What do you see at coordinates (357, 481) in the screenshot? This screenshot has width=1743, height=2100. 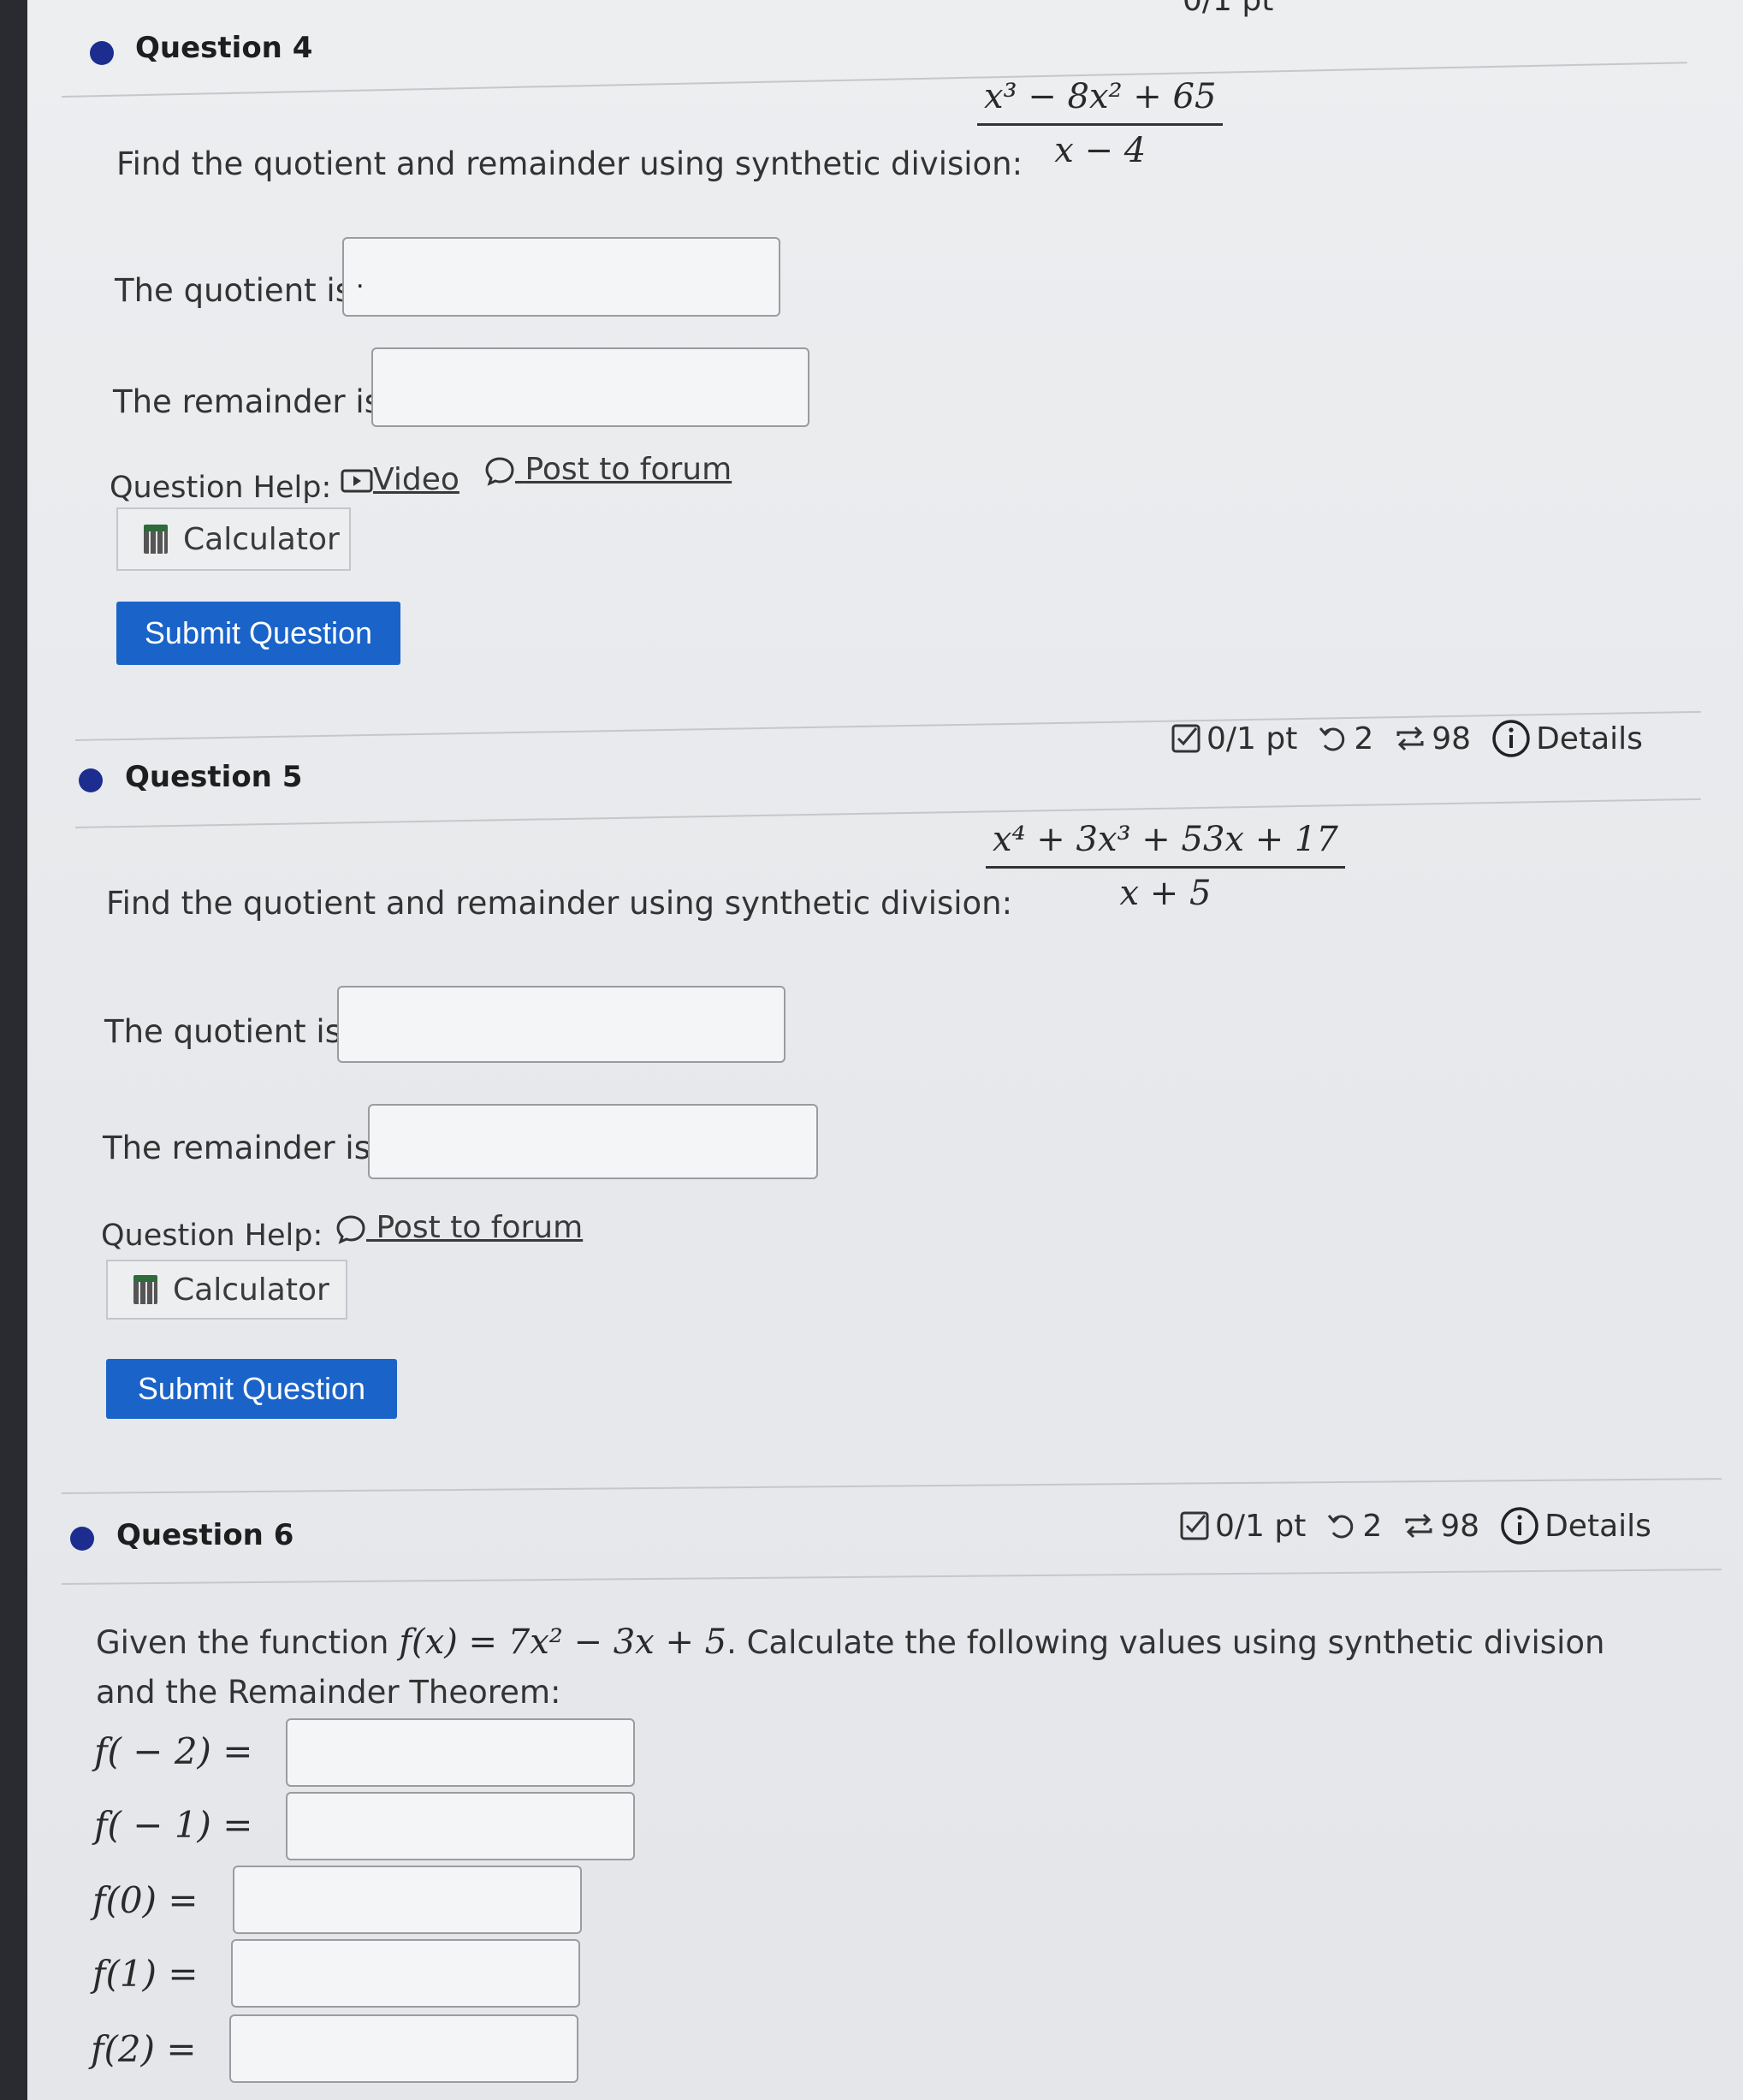 I see `video-icon` at bounding box center [357, 481].